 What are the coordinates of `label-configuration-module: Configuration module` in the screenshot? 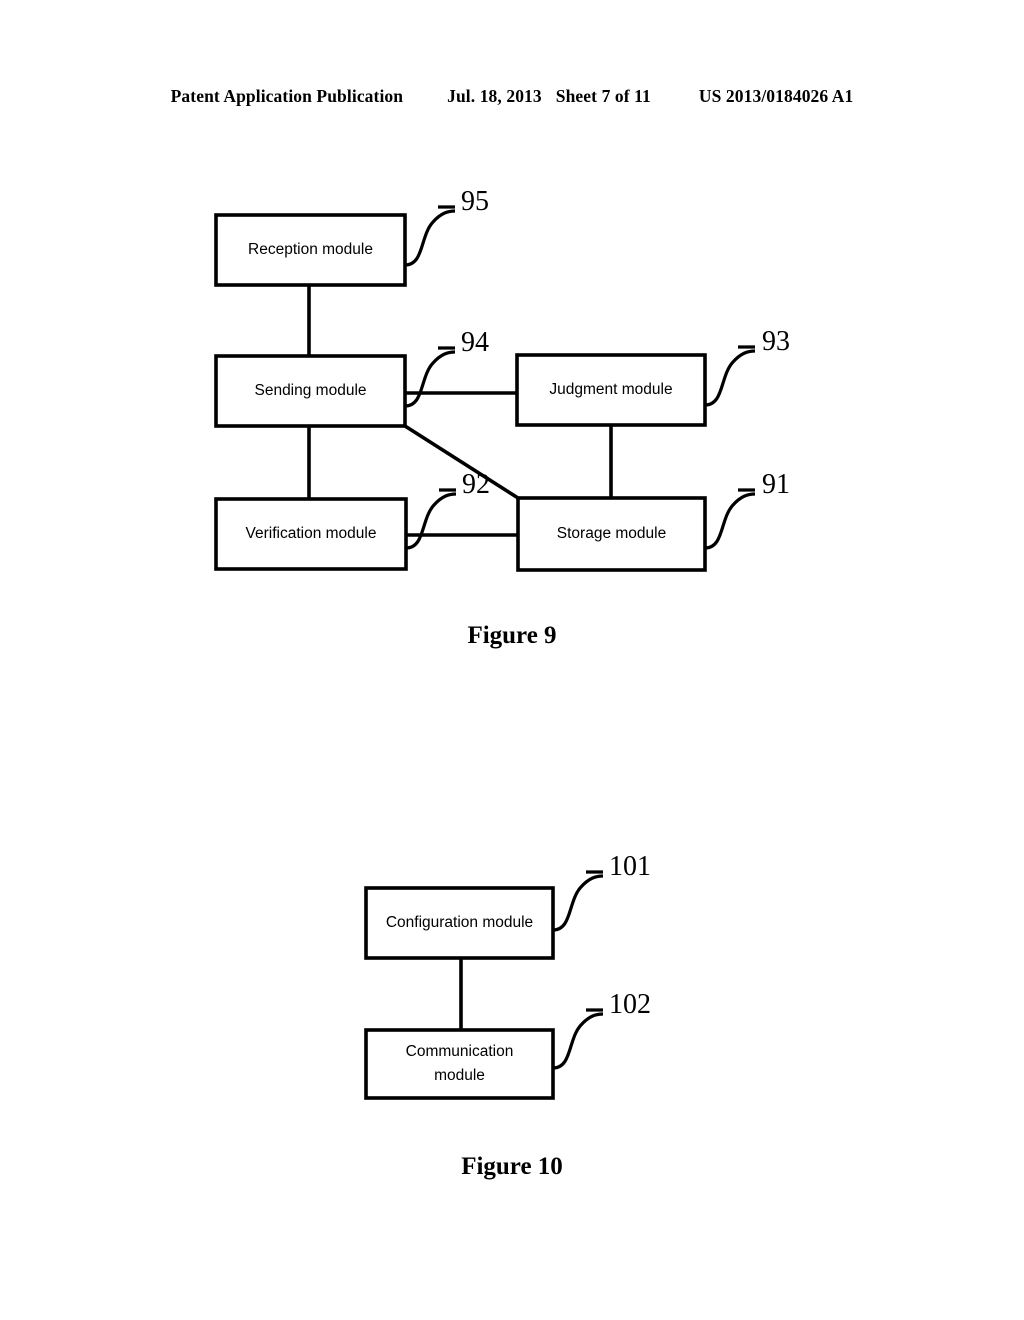 It's located at (459, 922).